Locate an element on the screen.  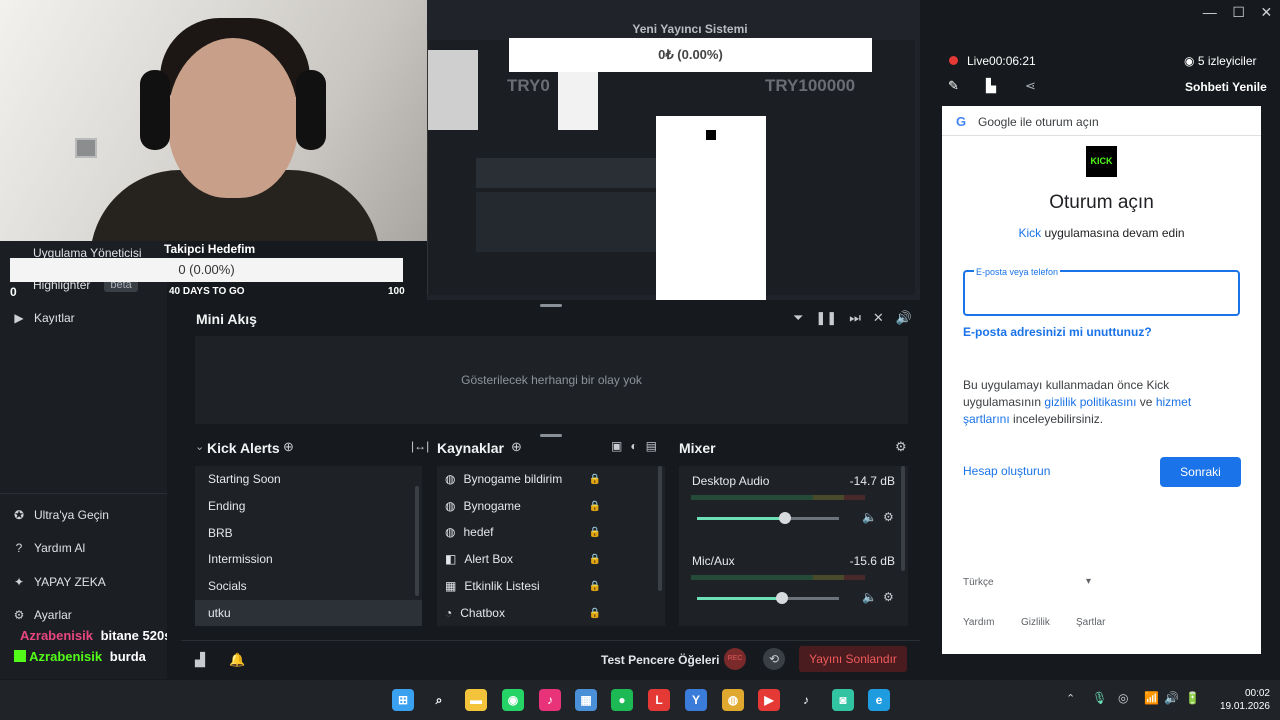
minimize-icon: — is located at coordinates (1210, 12).